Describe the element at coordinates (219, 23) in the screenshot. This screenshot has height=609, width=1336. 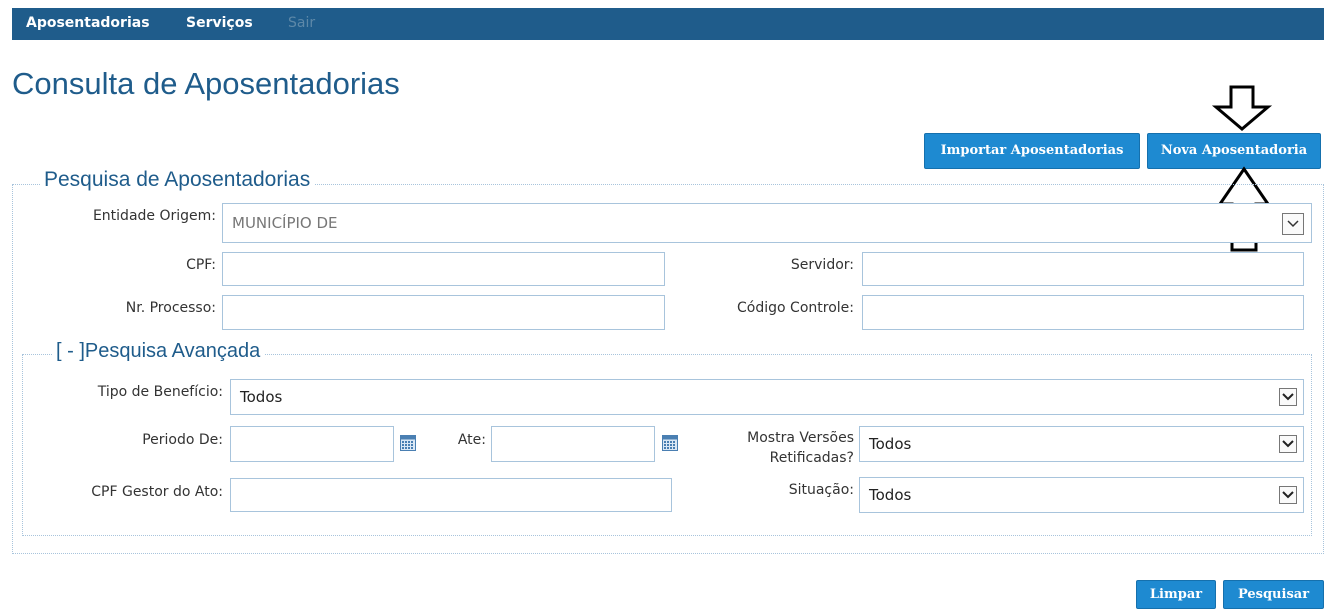
I see `nav-item-servicos: Serviços` at that location.